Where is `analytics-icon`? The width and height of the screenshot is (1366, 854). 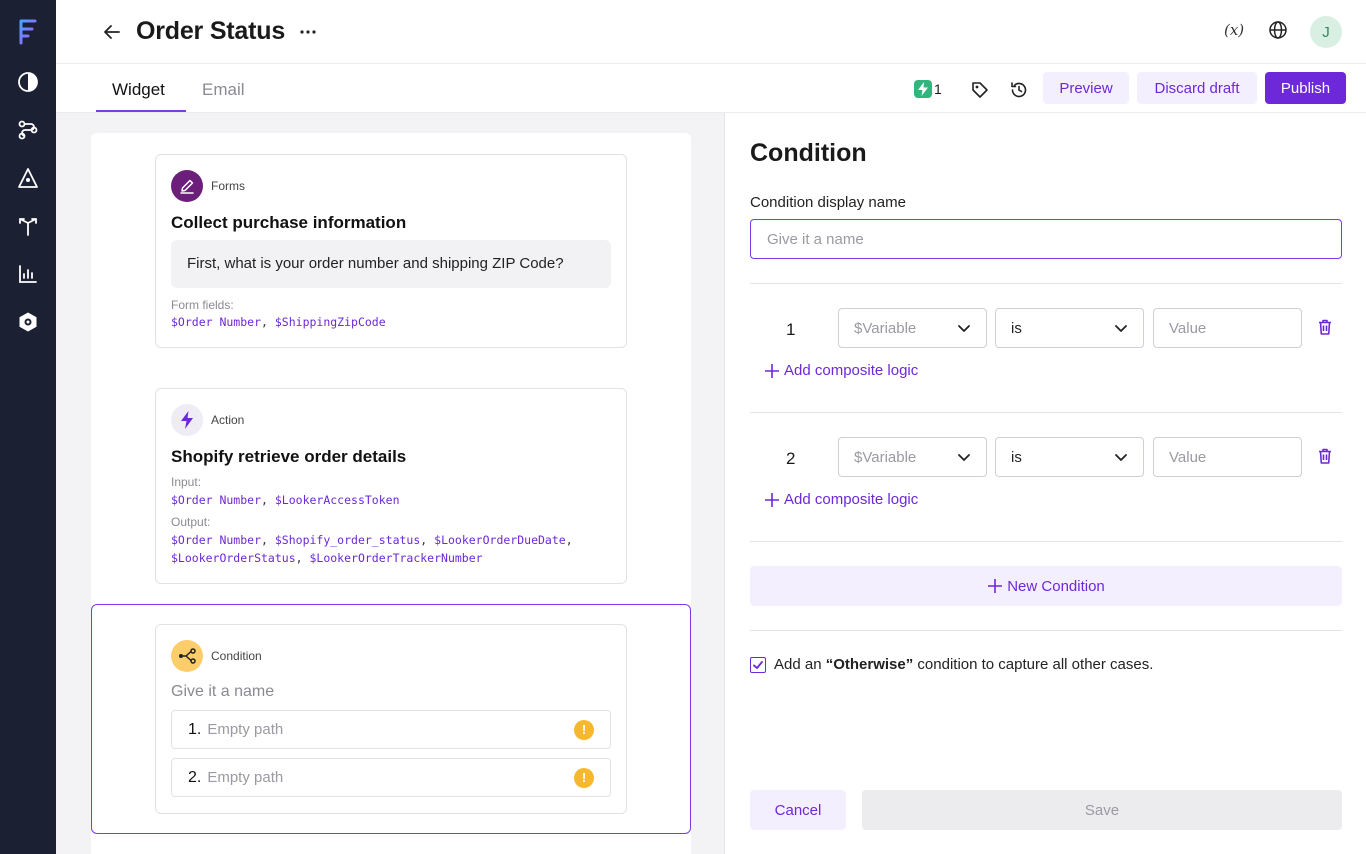 analytics-icon is located at coordinates (28, 274).